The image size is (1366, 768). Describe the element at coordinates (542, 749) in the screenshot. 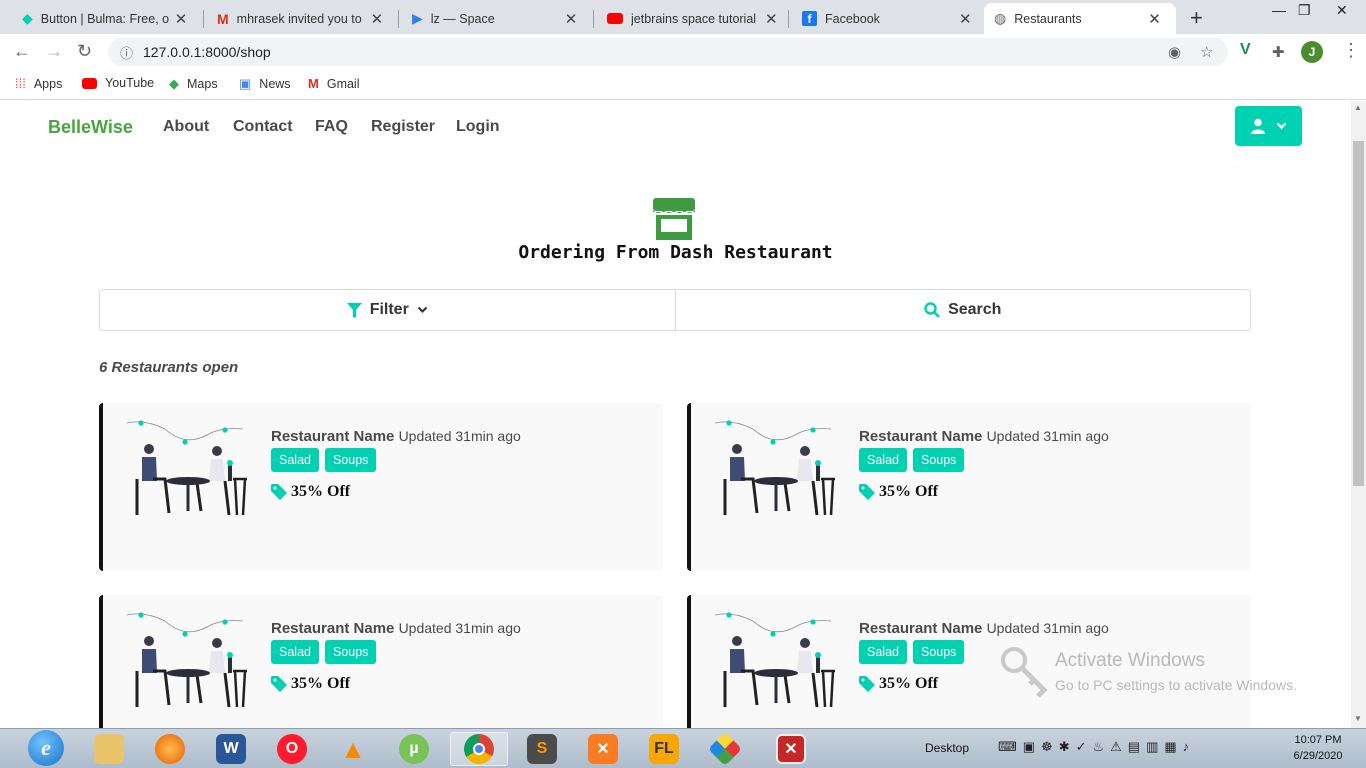

I see `taskbar-sublime-text: S` at that location.